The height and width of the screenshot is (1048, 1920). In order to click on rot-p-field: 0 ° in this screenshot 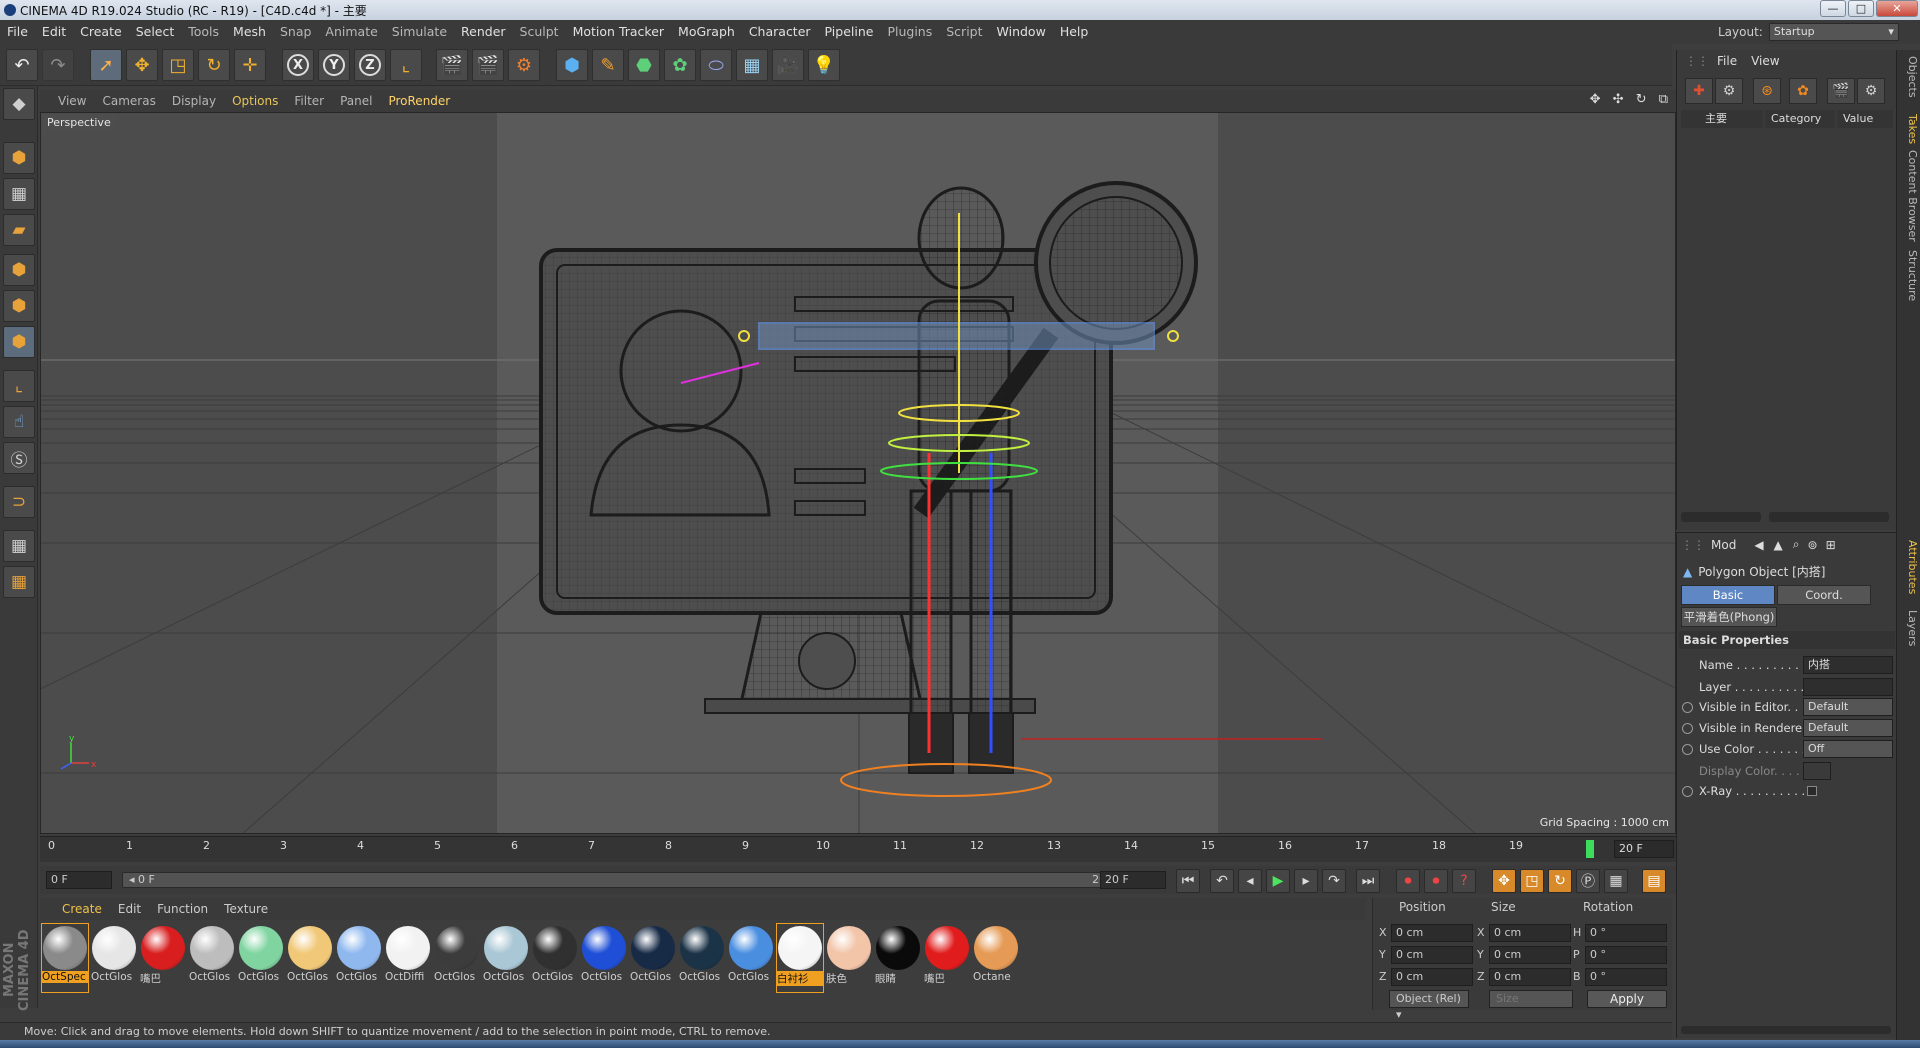, I will do `click(1626, 955)`.